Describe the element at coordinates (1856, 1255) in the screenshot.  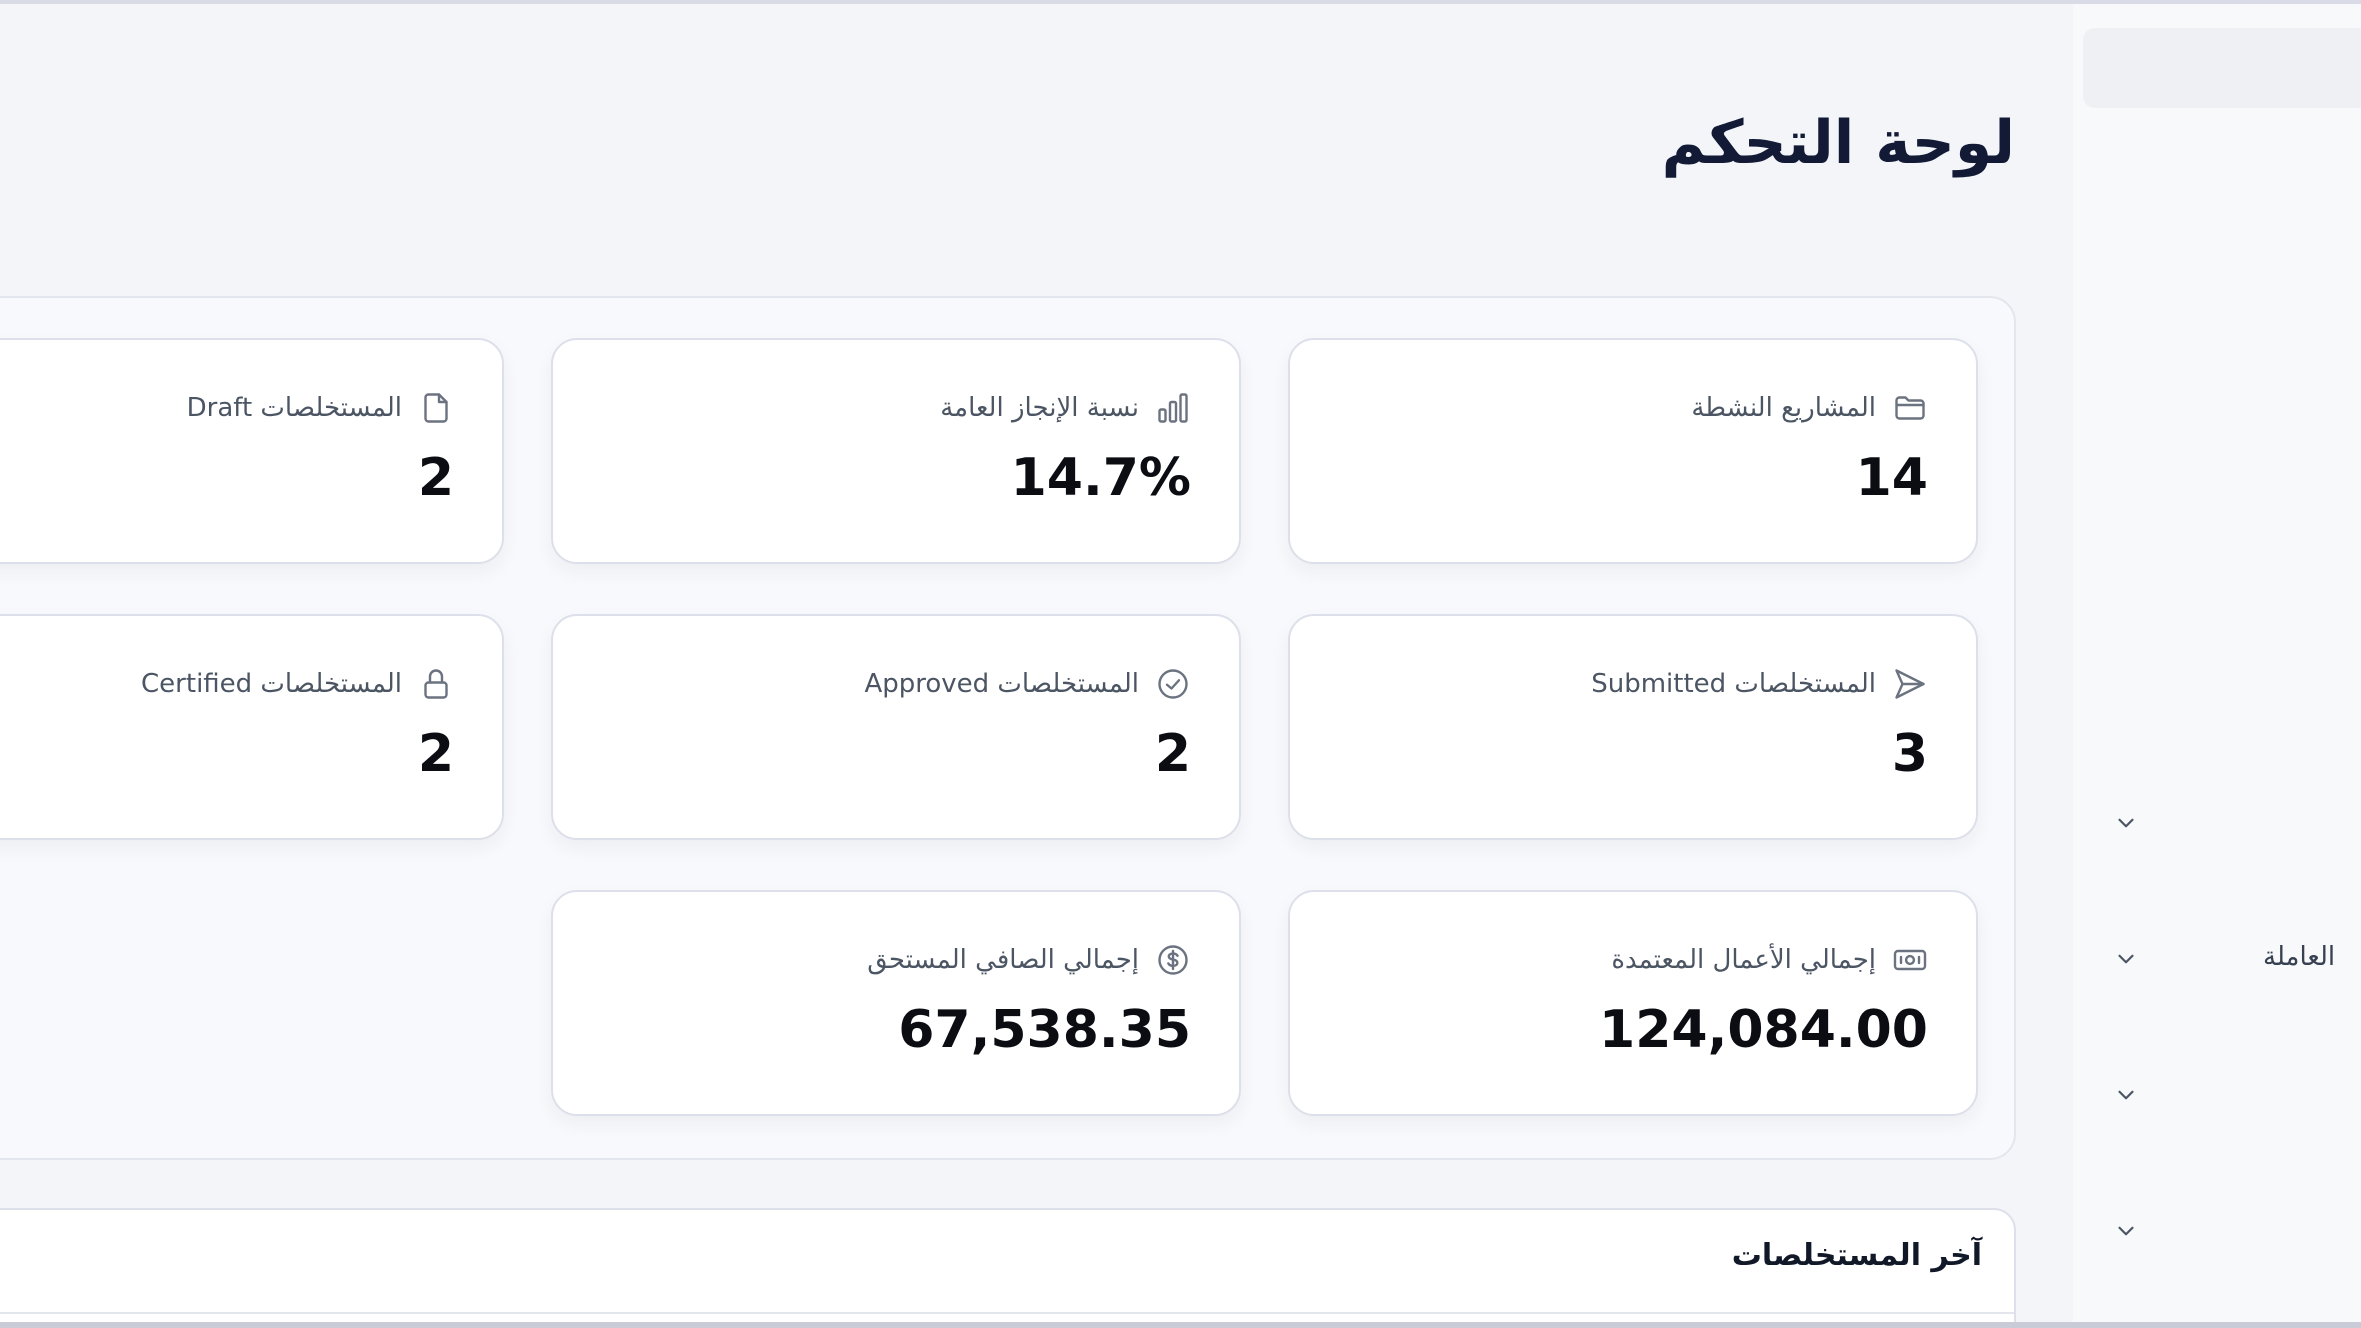
I see `latest-extracts-title: آخر المستخلصات` at that location.